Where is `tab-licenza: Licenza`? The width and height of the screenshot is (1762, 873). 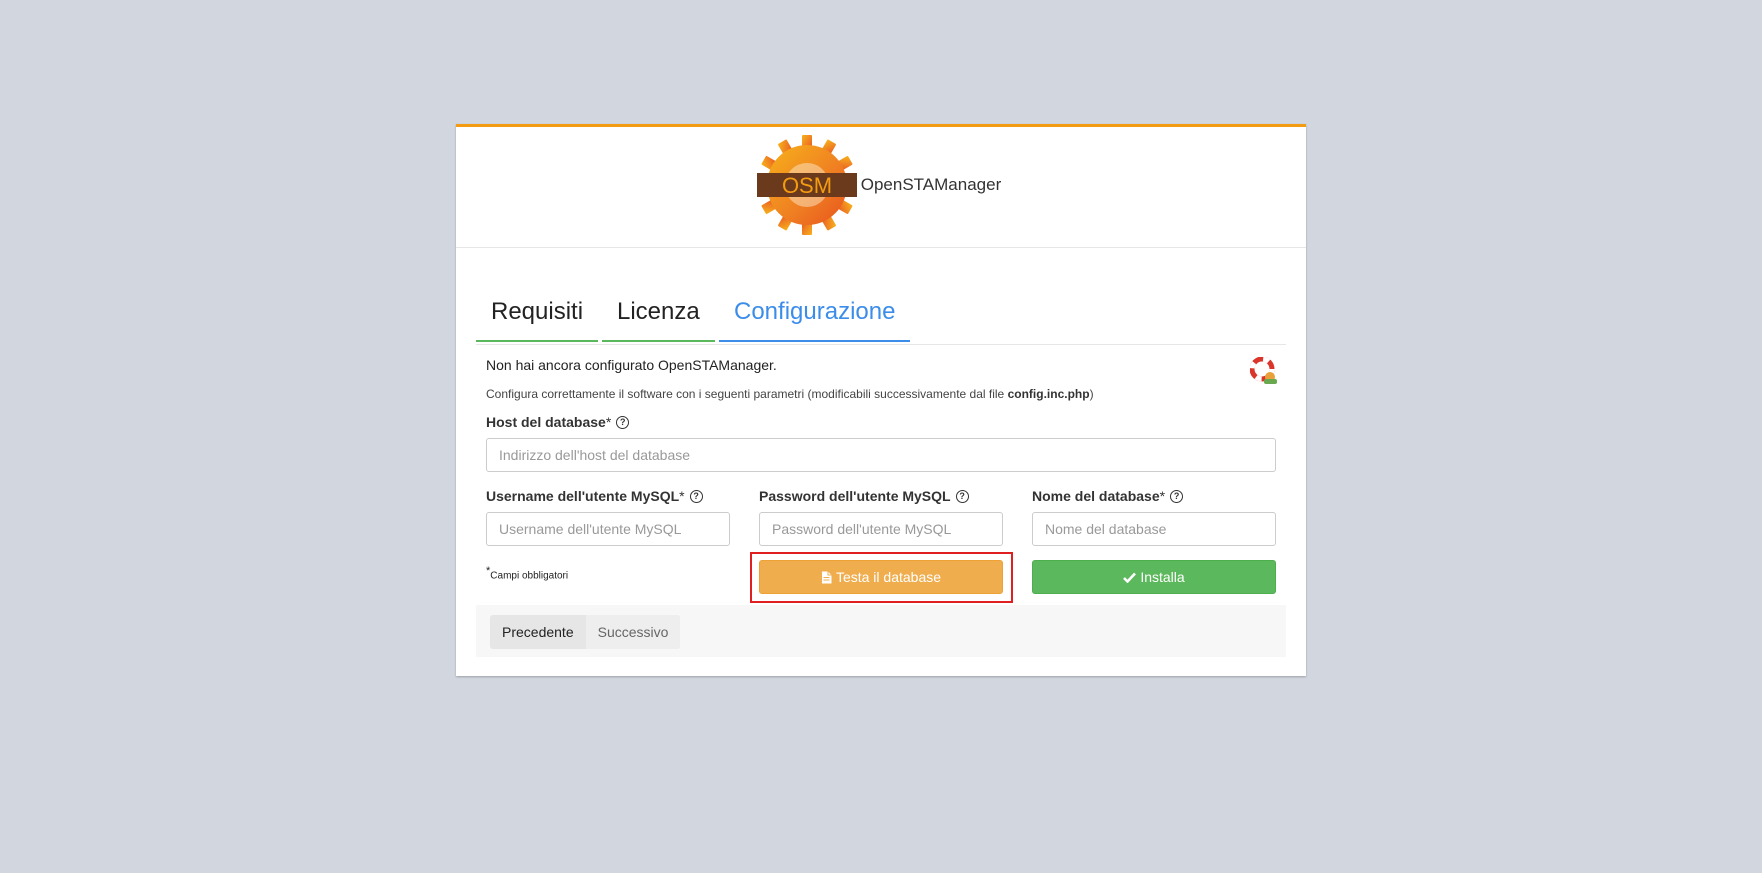
tab-licenza: Licenza is located at coordinates (658, 312).